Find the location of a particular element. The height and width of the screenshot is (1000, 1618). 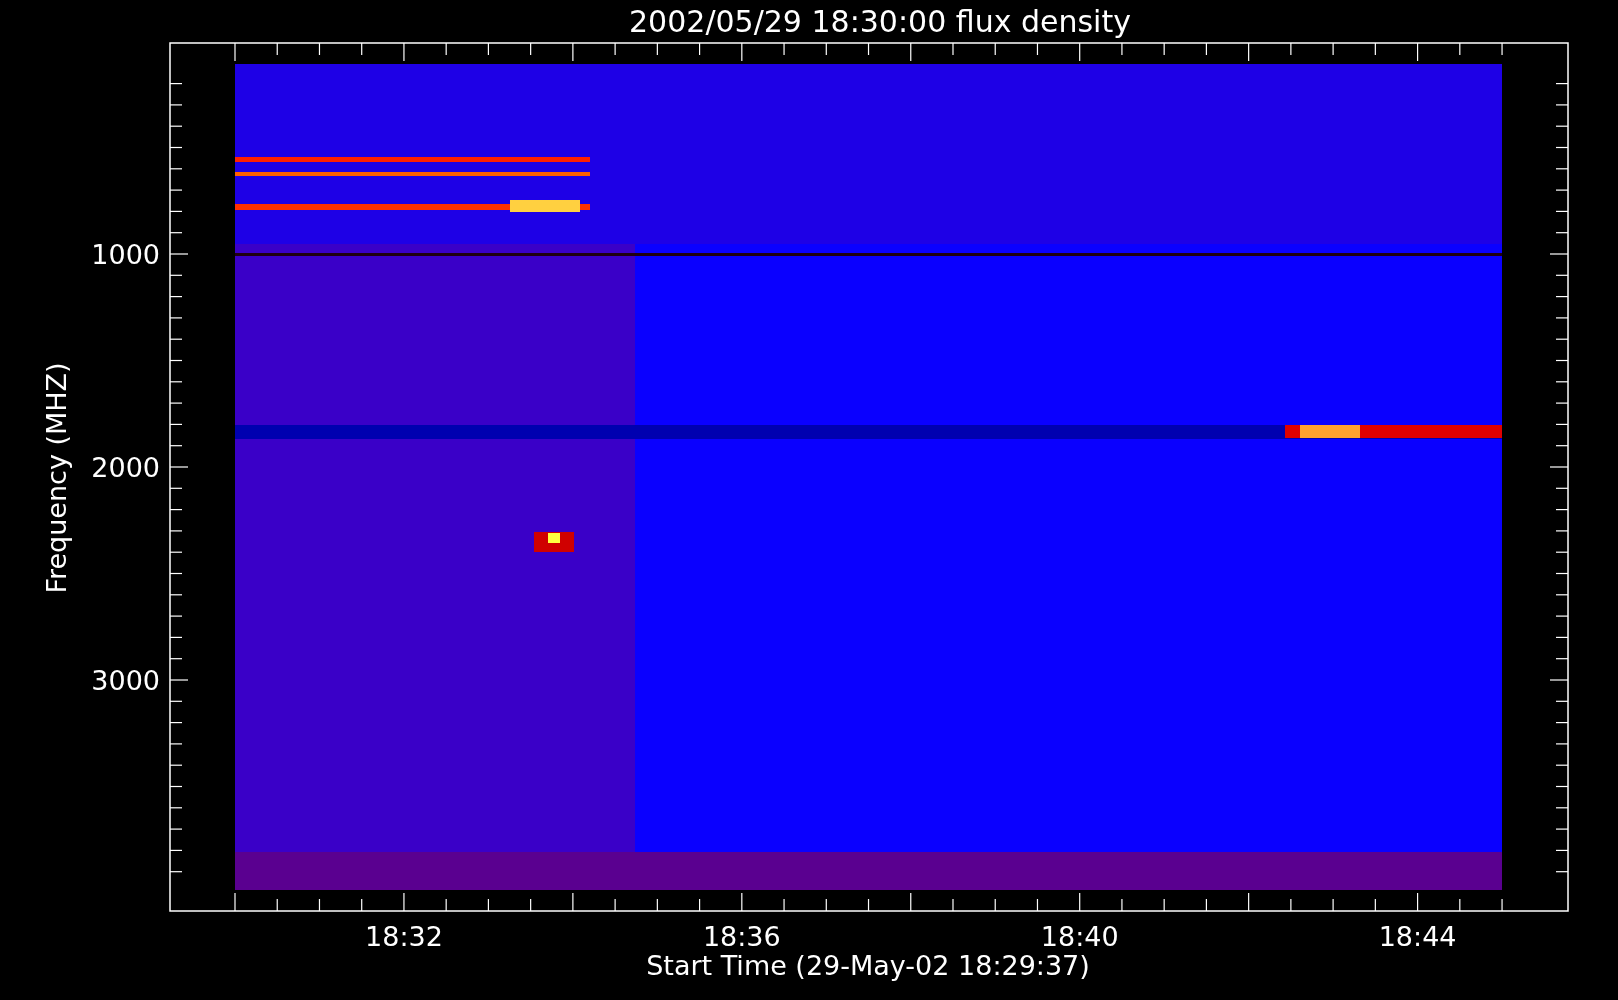

axis-tick-label: 18:32 is located at coordinates (404, 936).